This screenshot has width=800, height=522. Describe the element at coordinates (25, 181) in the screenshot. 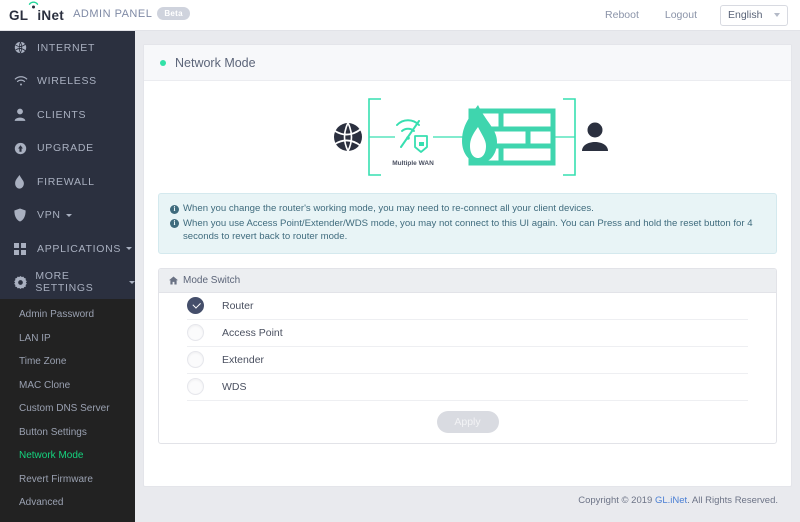

I see `flame-icon` at that location.